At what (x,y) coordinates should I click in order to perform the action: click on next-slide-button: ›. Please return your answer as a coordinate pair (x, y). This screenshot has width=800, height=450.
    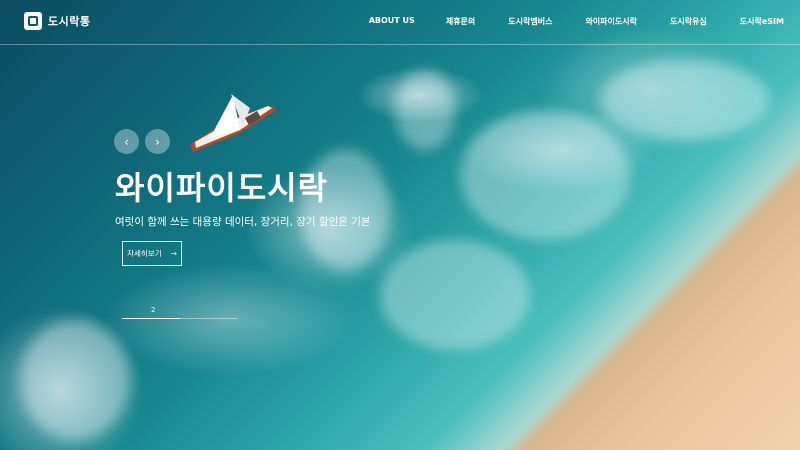
    Looking at the image, I should click on (157, 141).